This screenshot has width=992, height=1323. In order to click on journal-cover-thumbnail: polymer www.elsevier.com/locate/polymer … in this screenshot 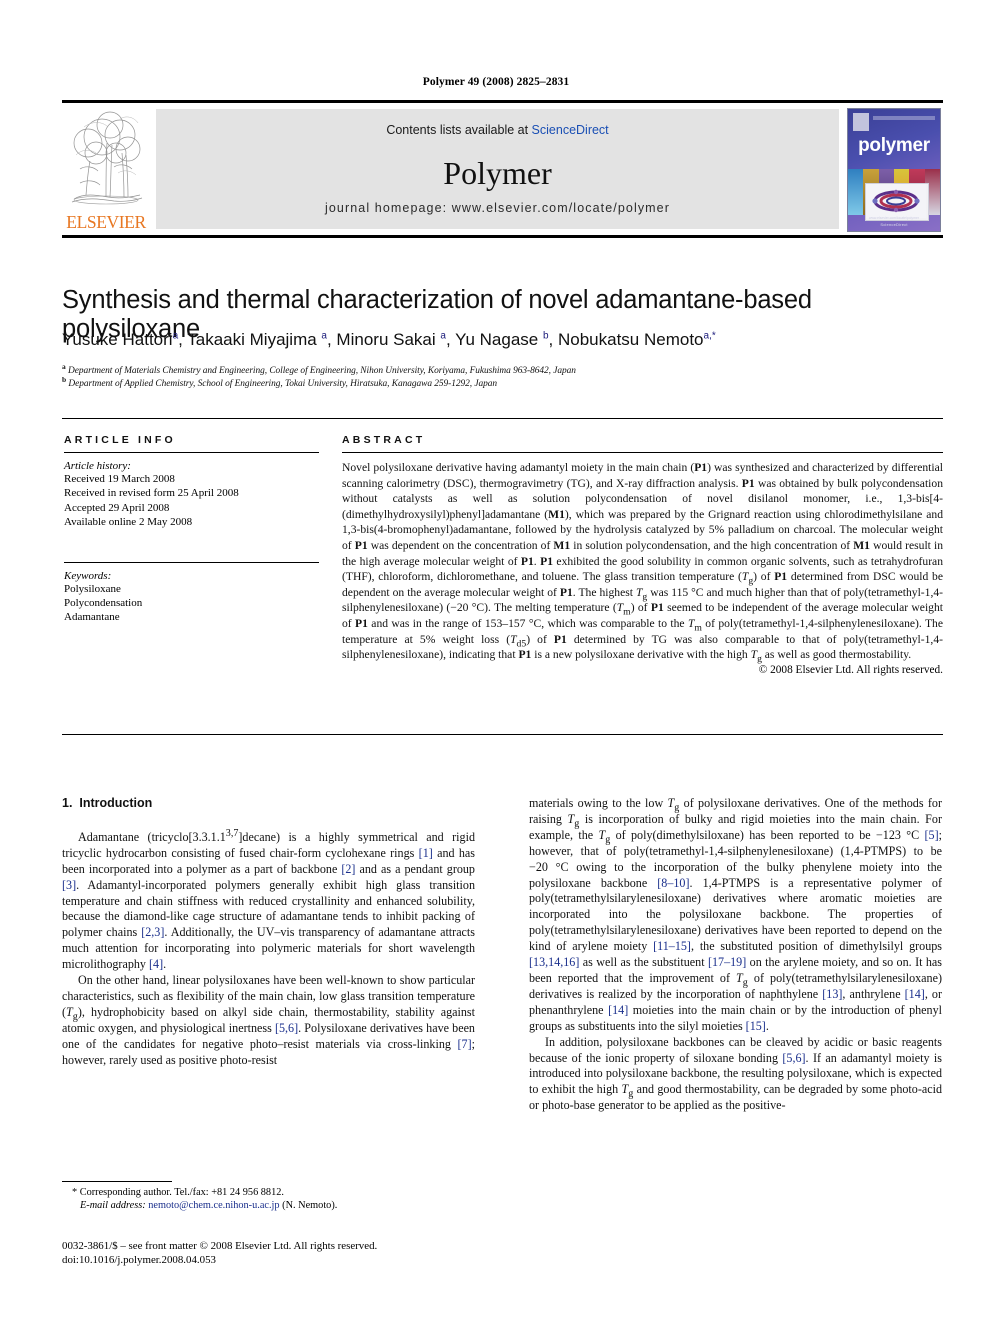, I will do `click(891, 169)`.